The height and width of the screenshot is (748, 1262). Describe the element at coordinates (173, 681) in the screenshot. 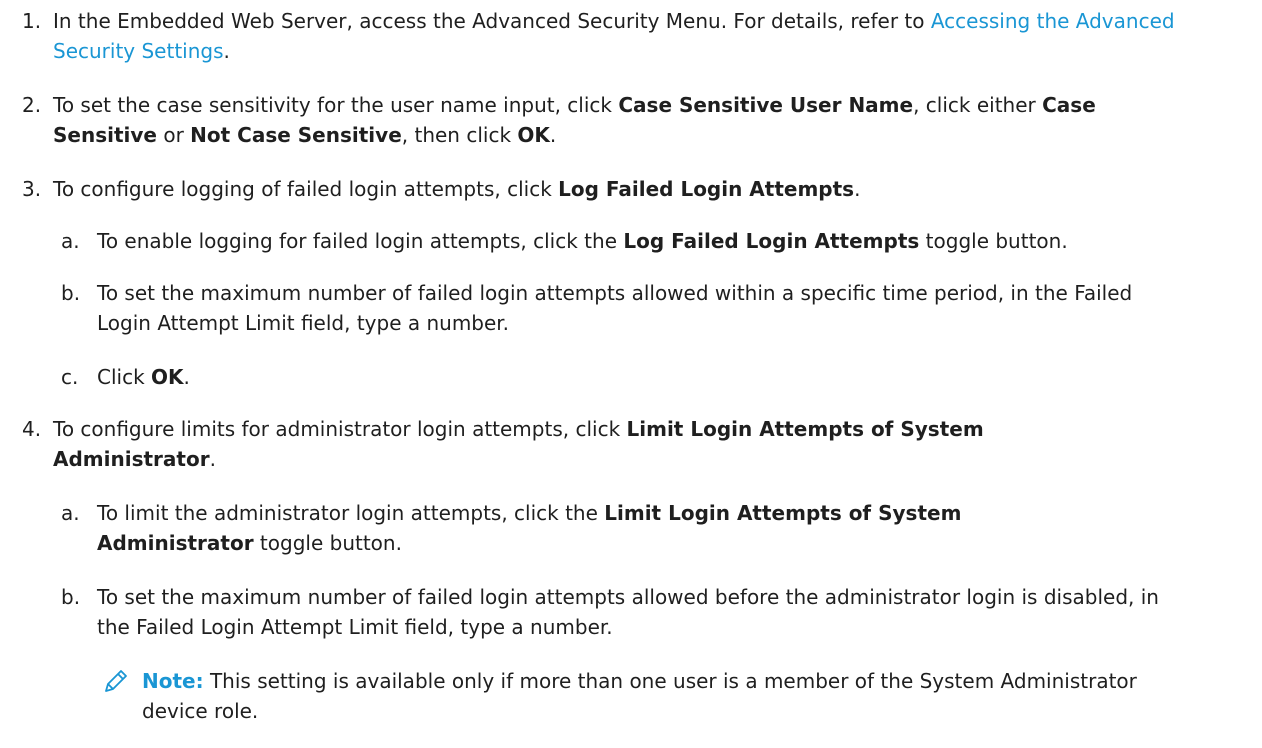

I see `note-label: Note:` at that location.